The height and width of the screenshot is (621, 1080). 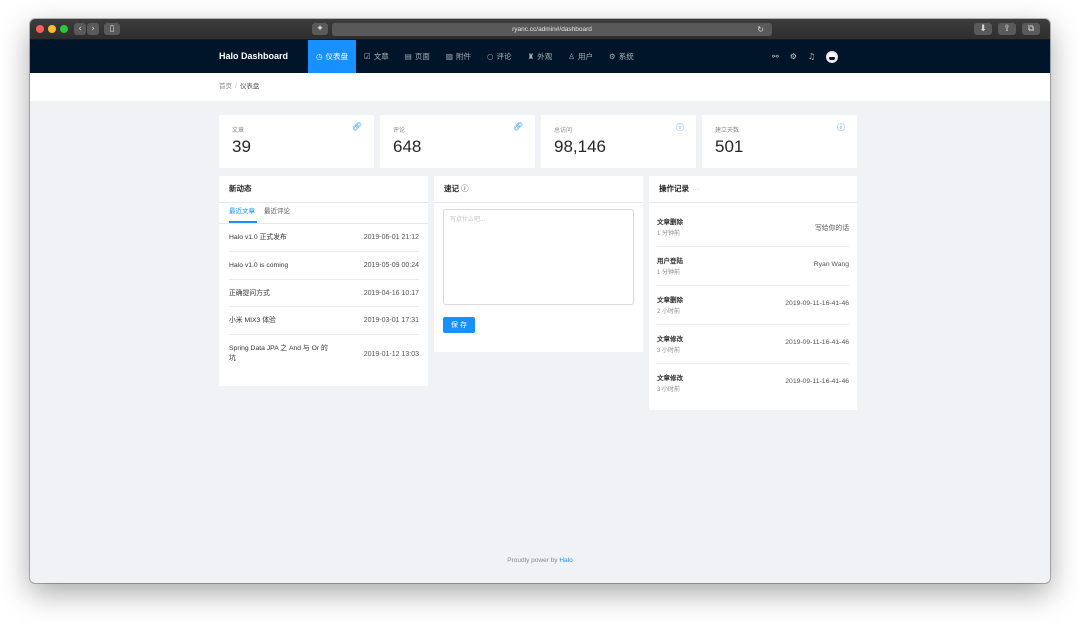 I want to click on stat-label: 文章, so click(x=238, y=131).